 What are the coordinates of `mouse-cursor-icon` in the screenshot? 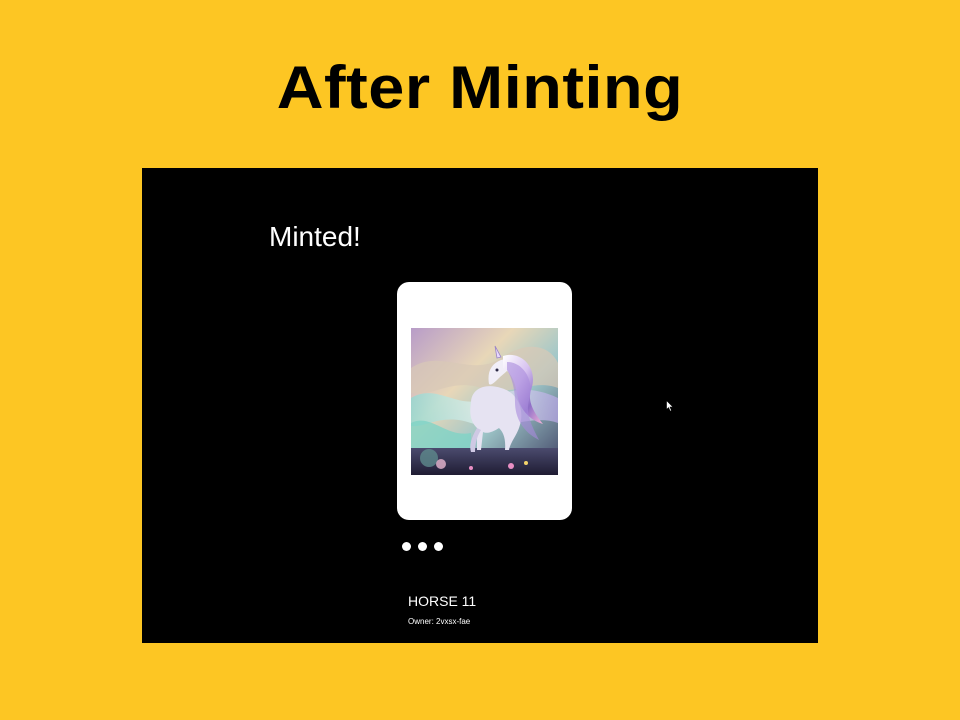 It's located at (670, 406).